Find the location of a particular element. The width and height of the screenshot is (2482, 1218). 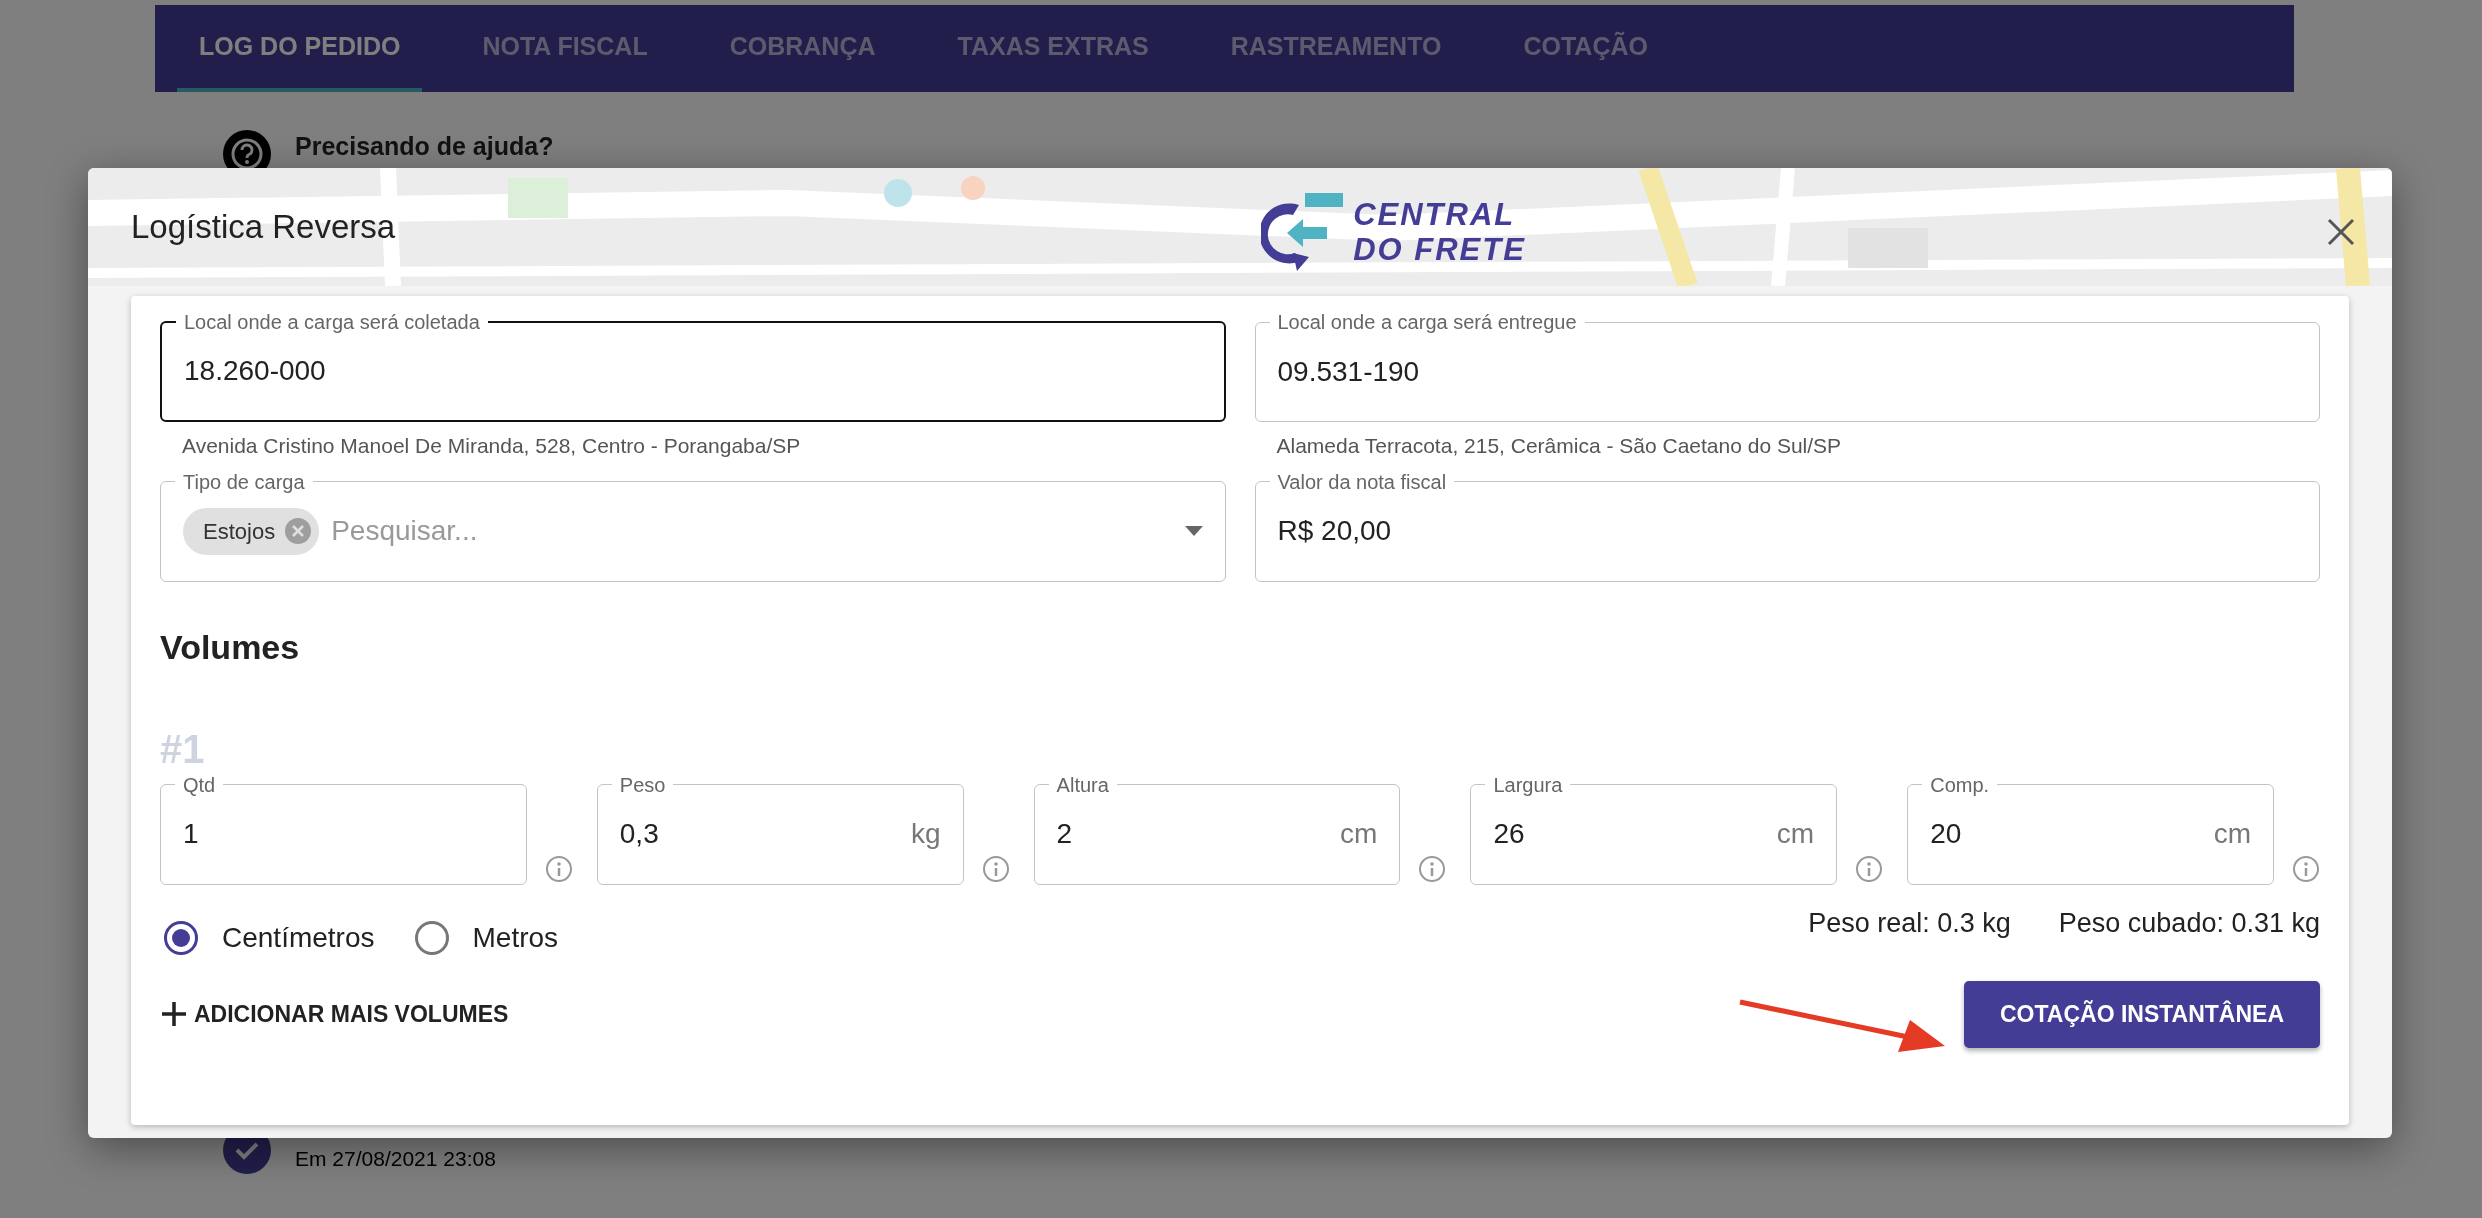

dropdown-caret-icon is located at coordinates (1193, 531).